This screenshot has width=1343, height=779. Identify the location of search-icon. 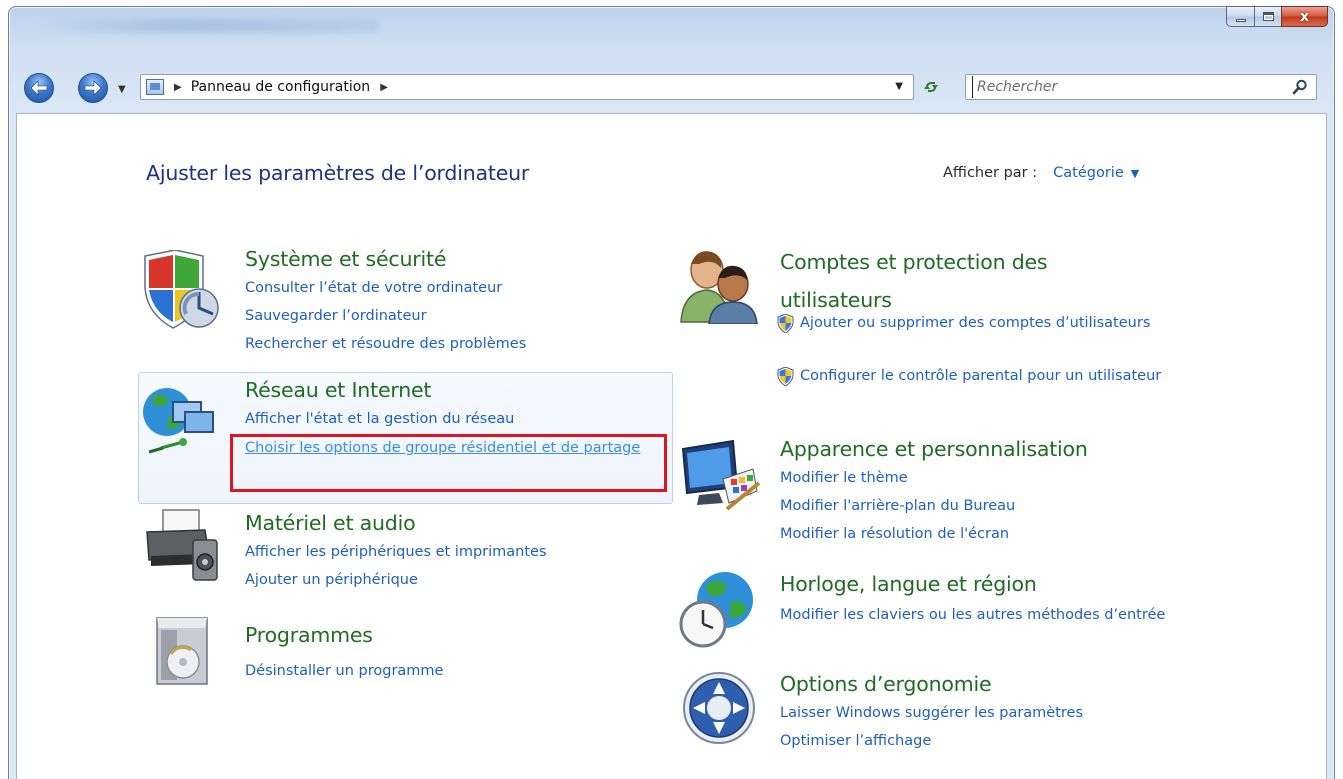
(1300, 87).